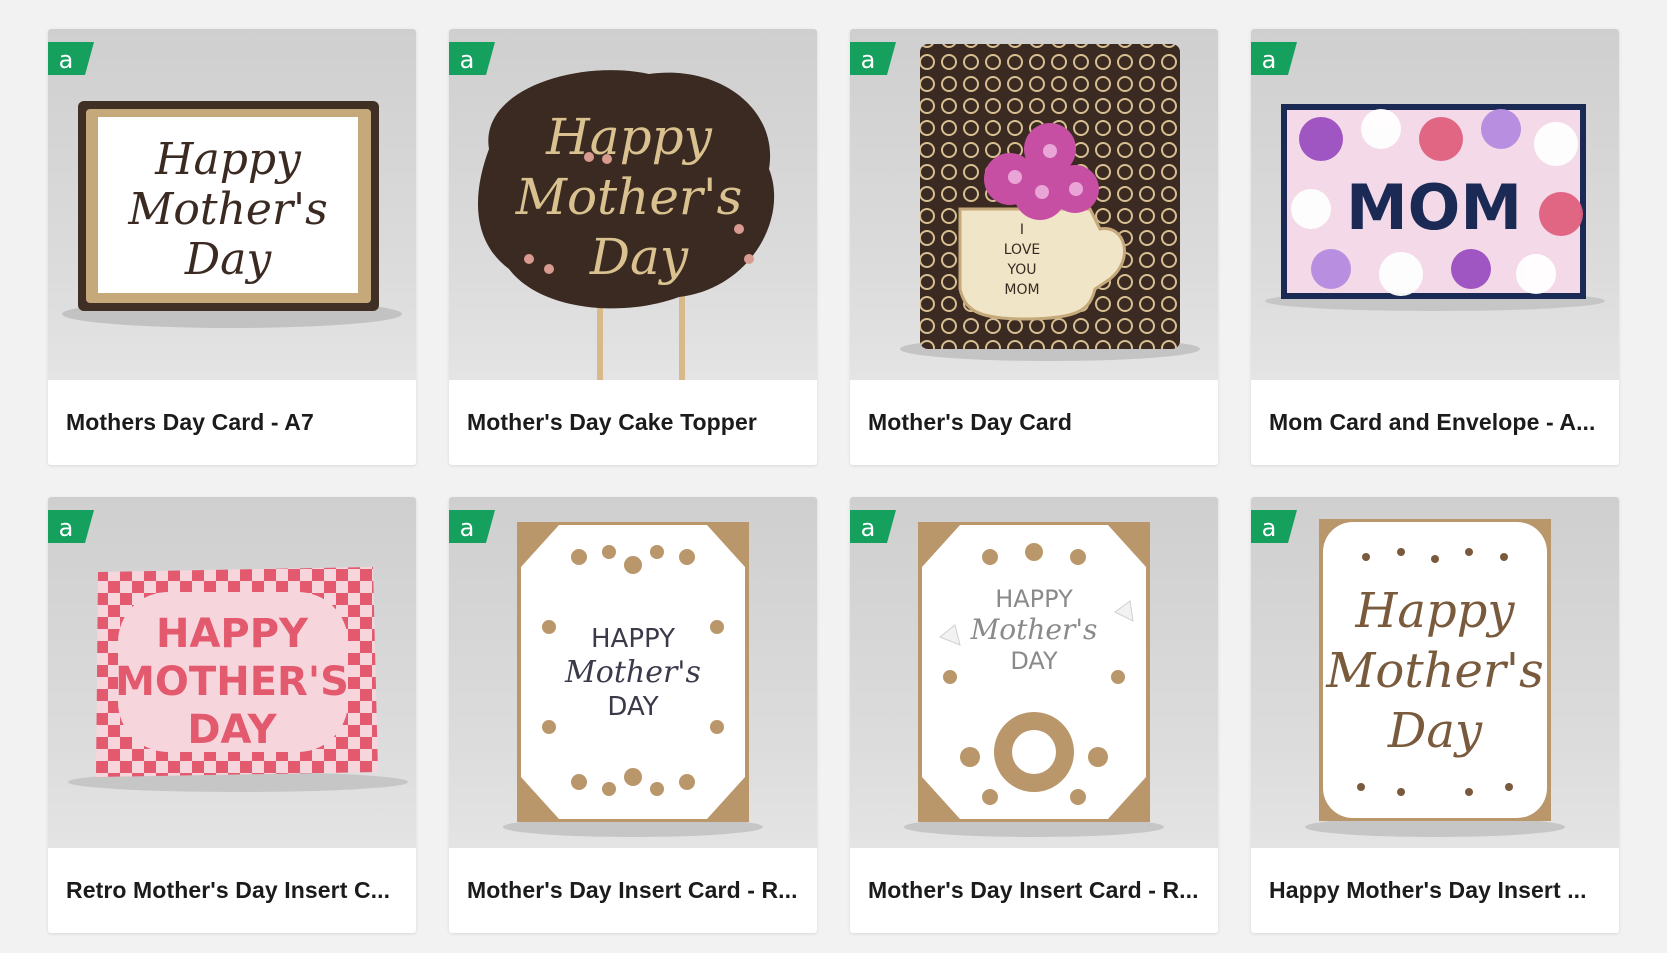 This screenshot has height=953, width=1667. Describe the element at coordinates (1036, 422) in the screenshot. I see `project-title: Mother's Day Card` at that location.